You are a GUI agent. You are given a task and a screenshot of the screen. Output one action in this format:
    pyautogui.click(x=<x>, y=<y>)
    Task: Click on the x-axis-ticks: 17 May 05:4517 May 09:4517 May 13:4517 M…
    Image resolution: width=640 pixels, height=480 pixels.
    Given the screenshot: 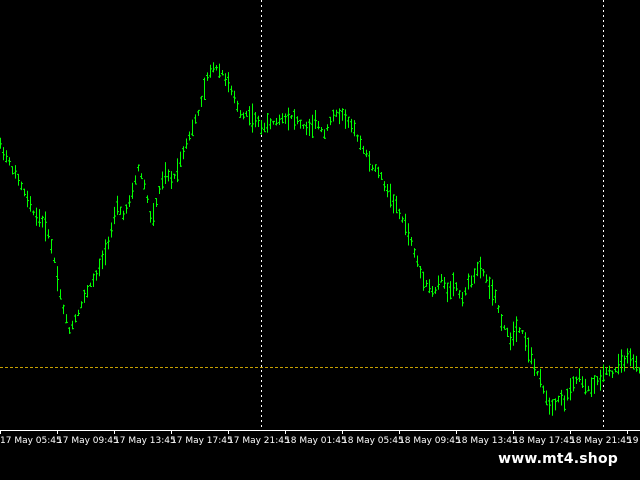 What is the action you would take?
    pyautogui.click(x=320, y=438)
    